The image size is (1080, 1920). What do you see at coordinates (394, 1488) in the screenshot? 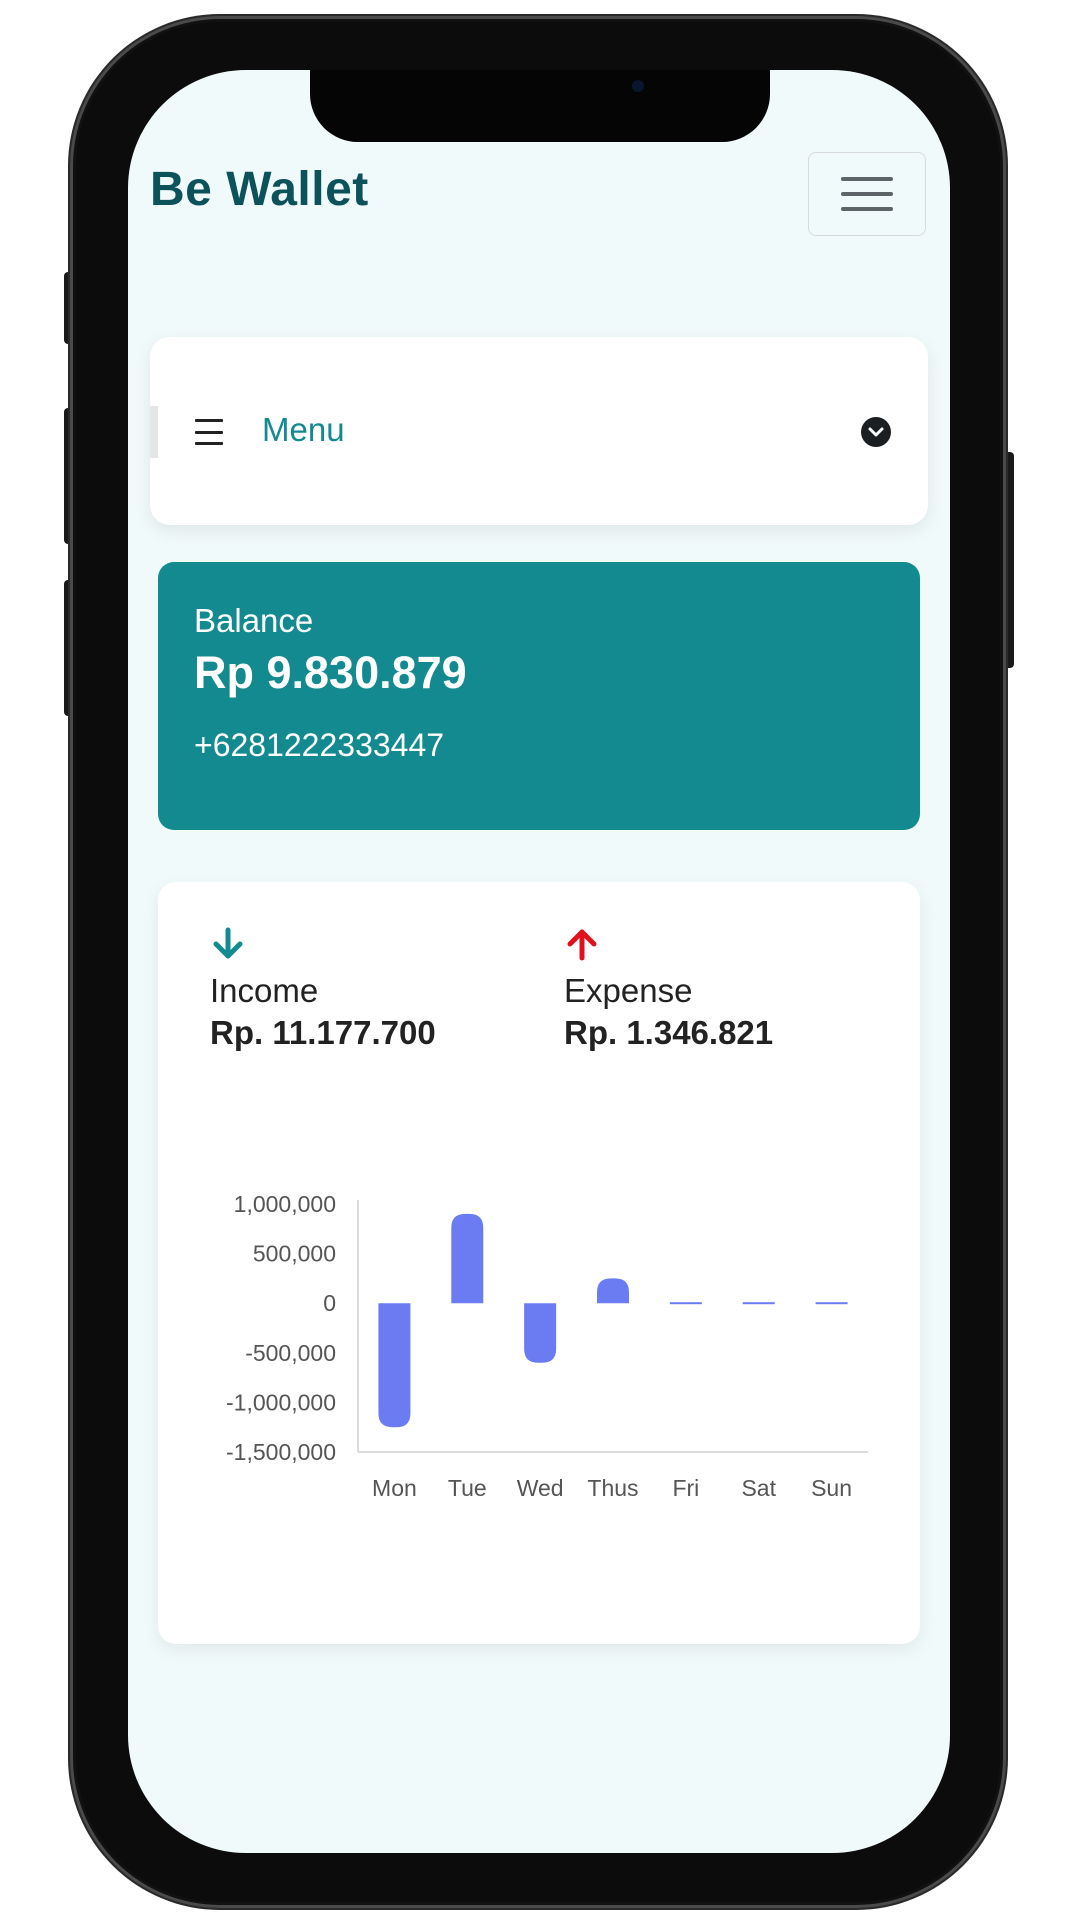
I see `chart-x-tick-label: Mon` at bounding box center [394, 1488].